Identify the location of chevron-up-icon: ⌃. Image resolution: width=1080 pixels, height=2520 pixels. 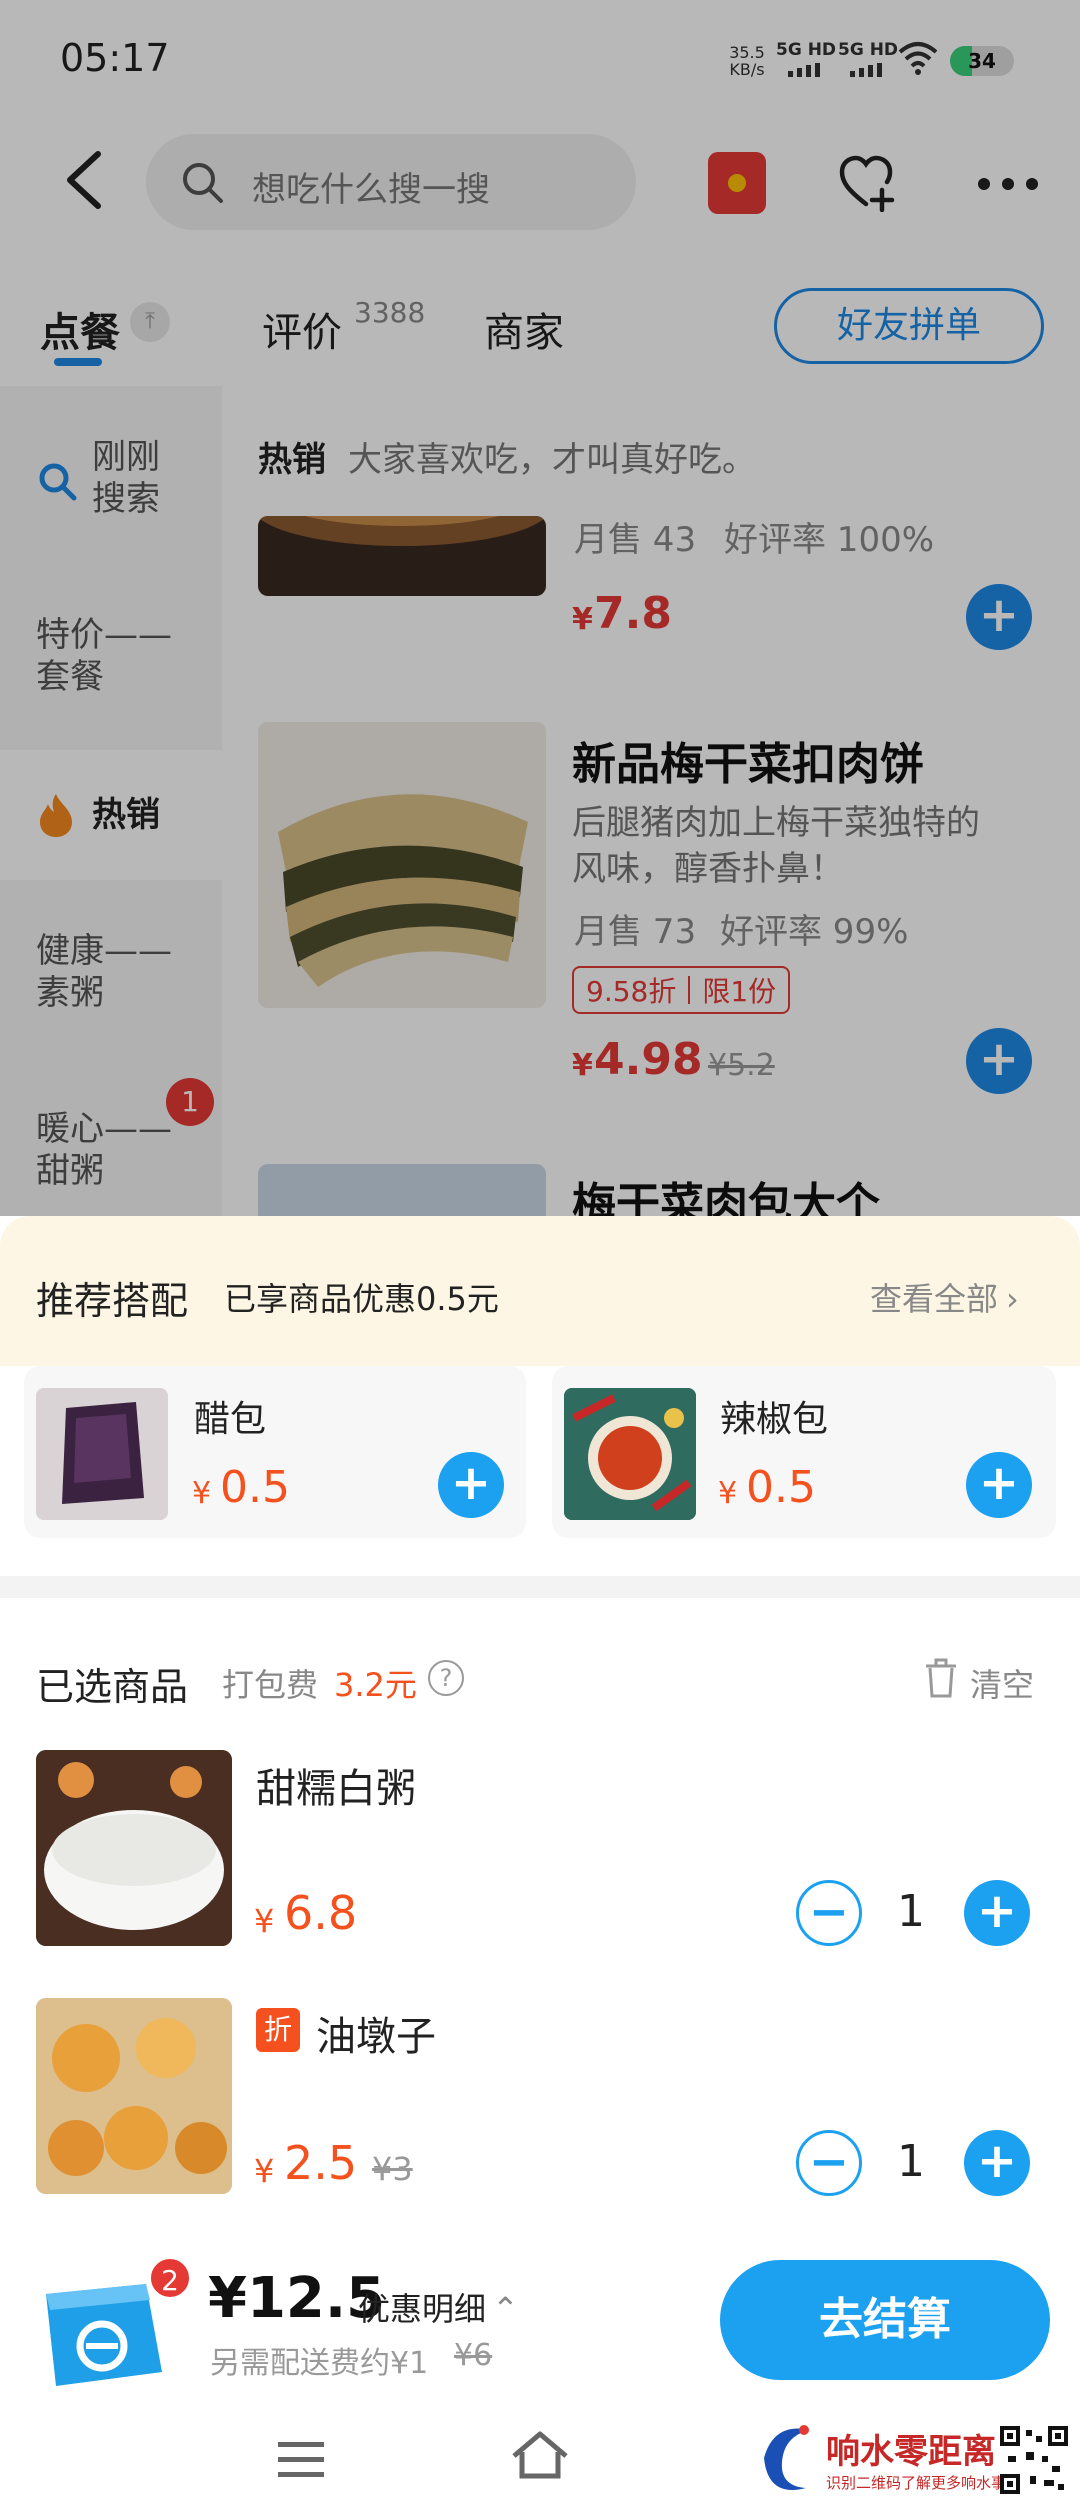
(505, 2309).